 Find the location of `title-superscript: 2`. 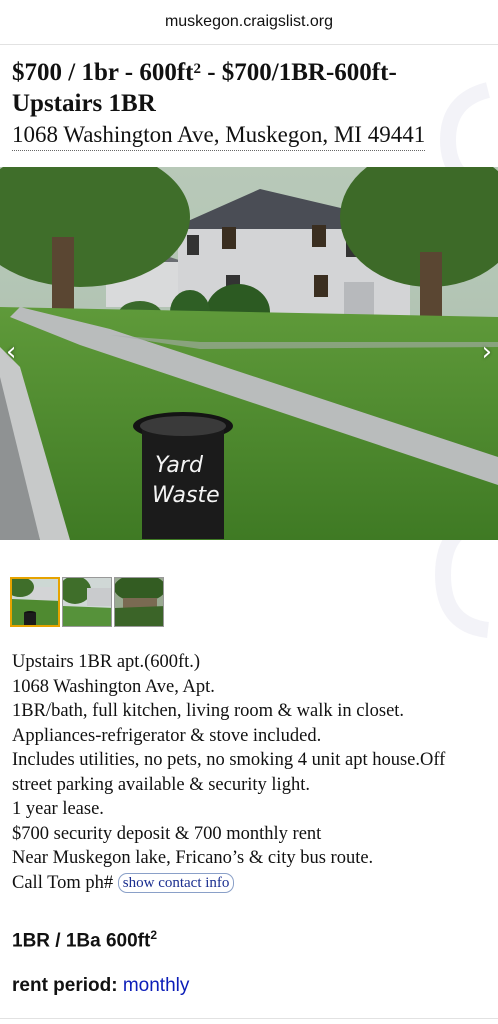

title-superscript: 2 is located at coordinates (197, 69).